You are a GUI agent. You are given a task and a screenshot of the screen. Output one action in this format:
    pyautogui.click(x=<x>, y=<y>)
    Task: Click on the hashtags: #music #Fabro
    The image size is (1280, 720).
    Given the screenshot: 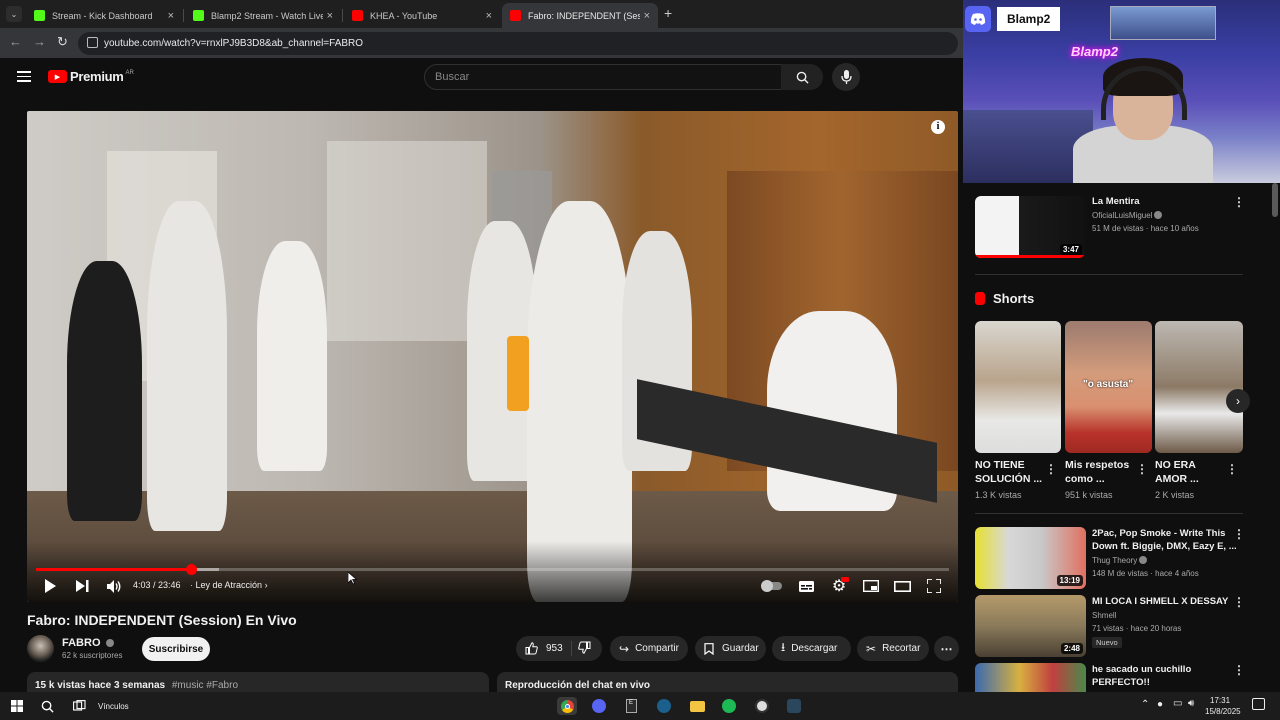 What is the action you would take?
    pyautogui.click(x=205, y=685)
    